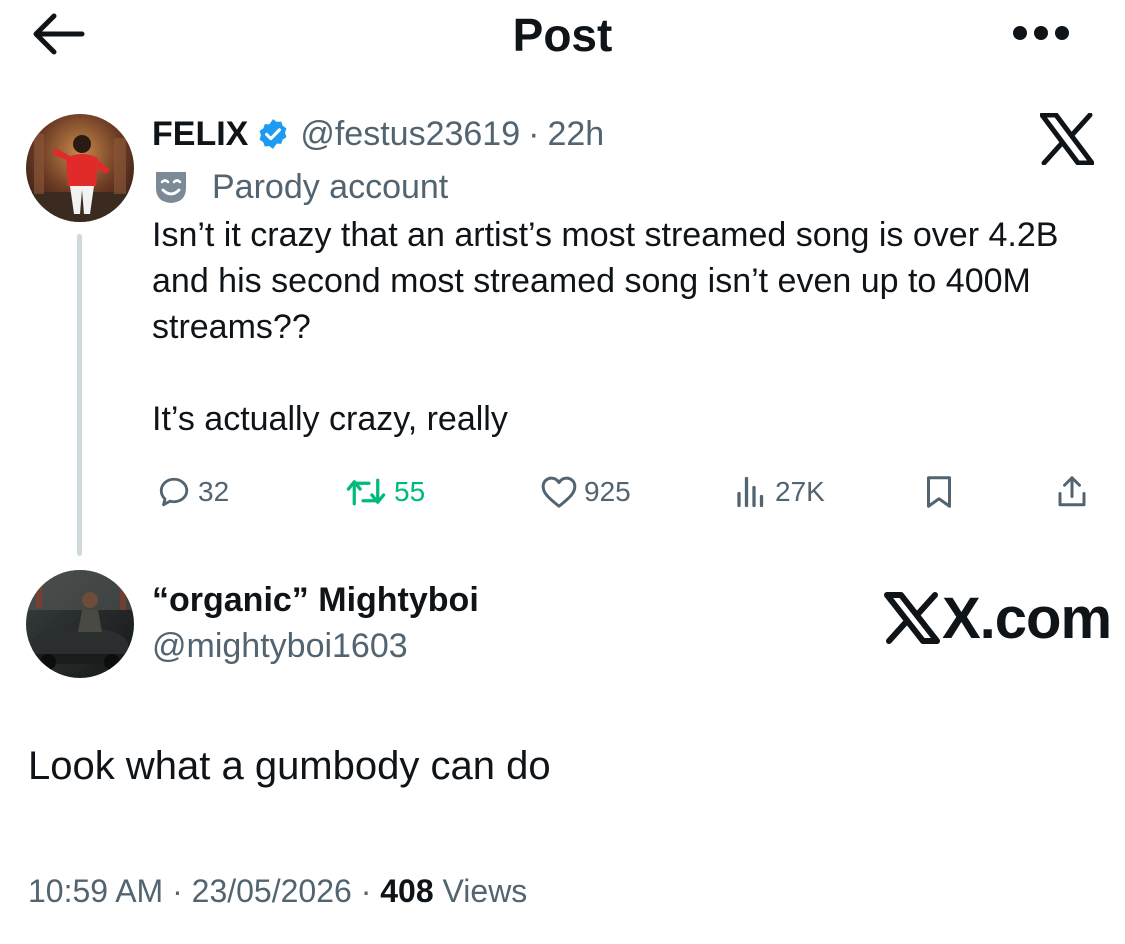  Describe the element at coordinates (330, 419) in the screenshot. I see `post-text-paragraph: It’s actually crazy, really` at that location.